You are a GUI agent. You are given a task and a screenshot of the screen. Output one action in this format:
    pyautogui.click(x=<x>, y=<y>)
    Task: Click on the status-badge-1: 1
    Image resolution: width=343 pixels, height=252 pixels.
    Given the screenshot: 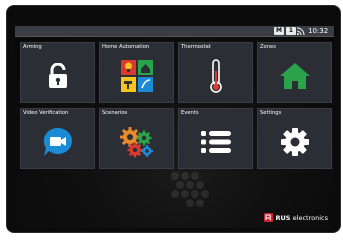 What is the action you would take?
    pyautogui.click(x=291, y=31)
    